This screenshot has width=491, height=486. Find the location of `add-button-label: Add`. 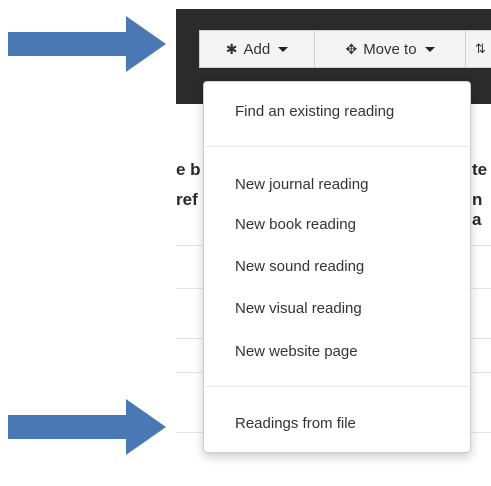

add-button-label: Add is located at coordinates (257, 49).